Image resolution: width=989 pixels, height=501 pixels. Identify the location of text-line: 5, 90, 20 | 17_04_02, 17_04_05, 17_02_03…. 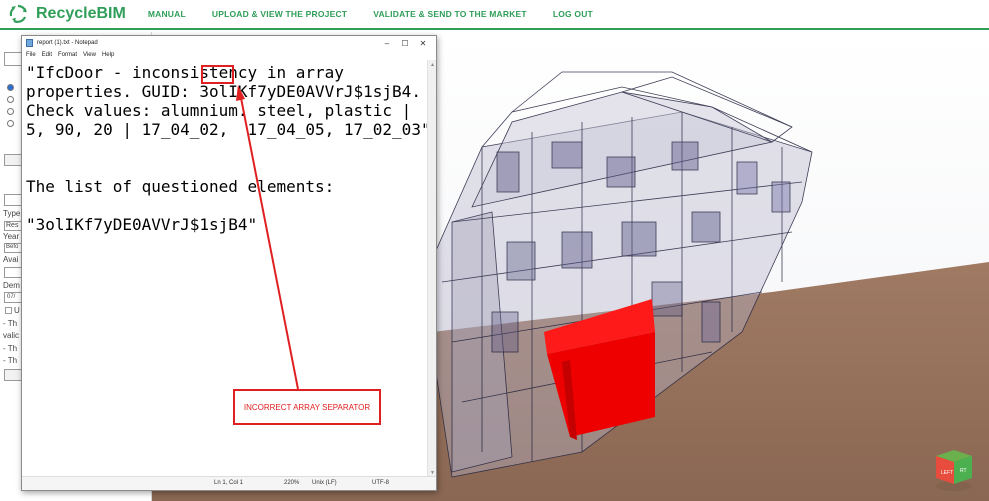
(228, 129).